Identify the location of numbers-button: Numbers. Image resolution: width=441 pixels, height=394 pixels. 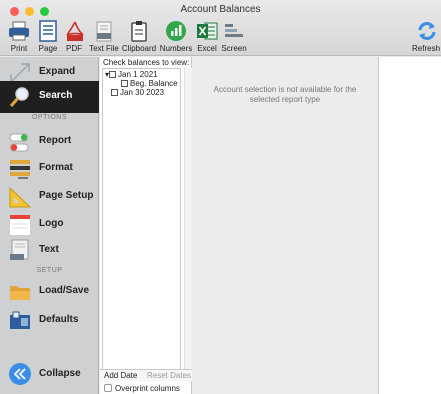
(176, 37).